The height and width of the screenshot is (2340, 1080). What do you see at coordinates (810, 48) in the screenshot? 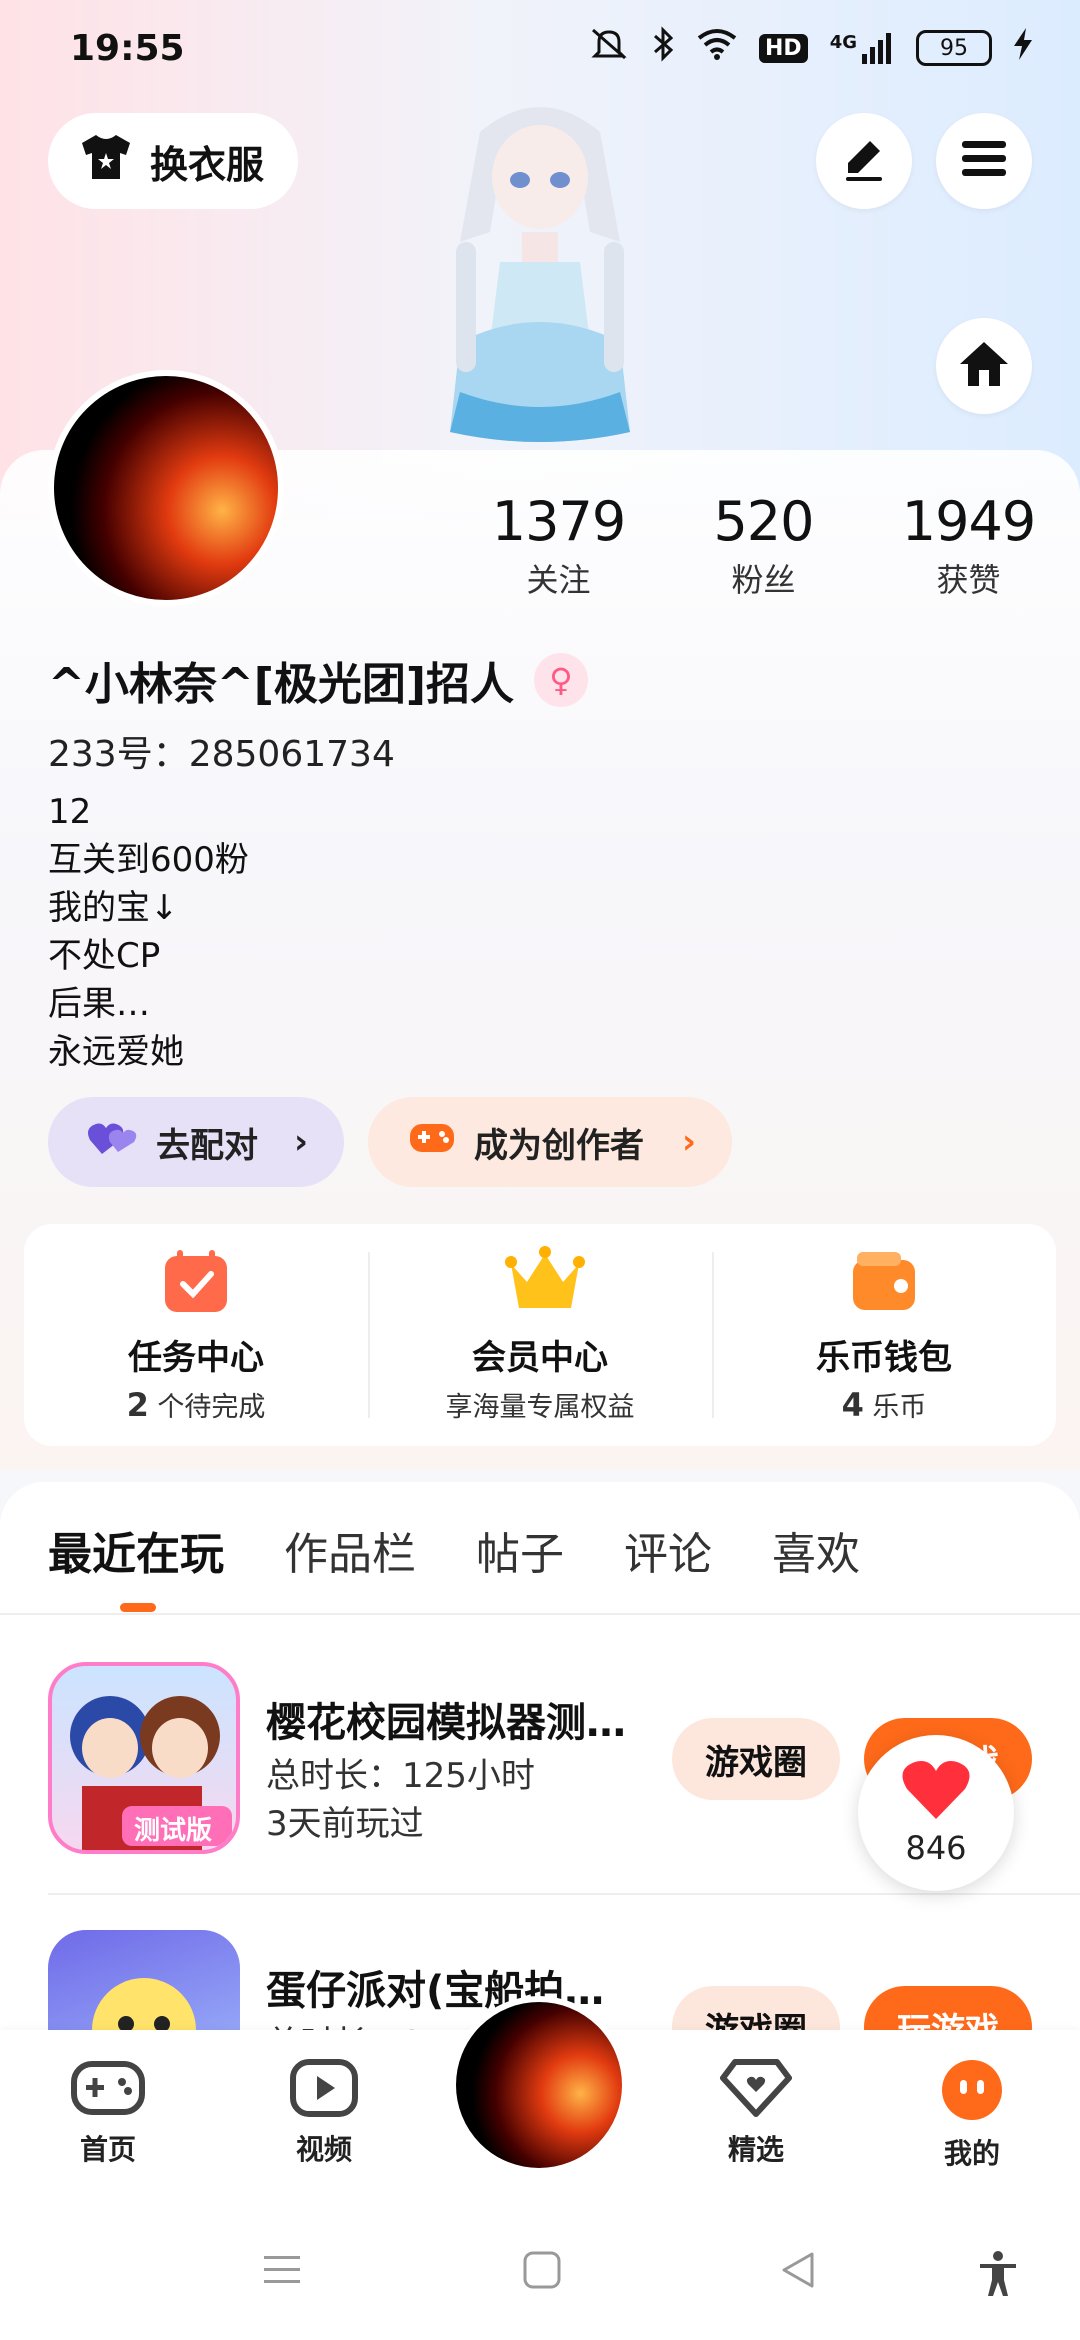
I see `status-icons: HD 4G 95` at bounding box center [810, 48].